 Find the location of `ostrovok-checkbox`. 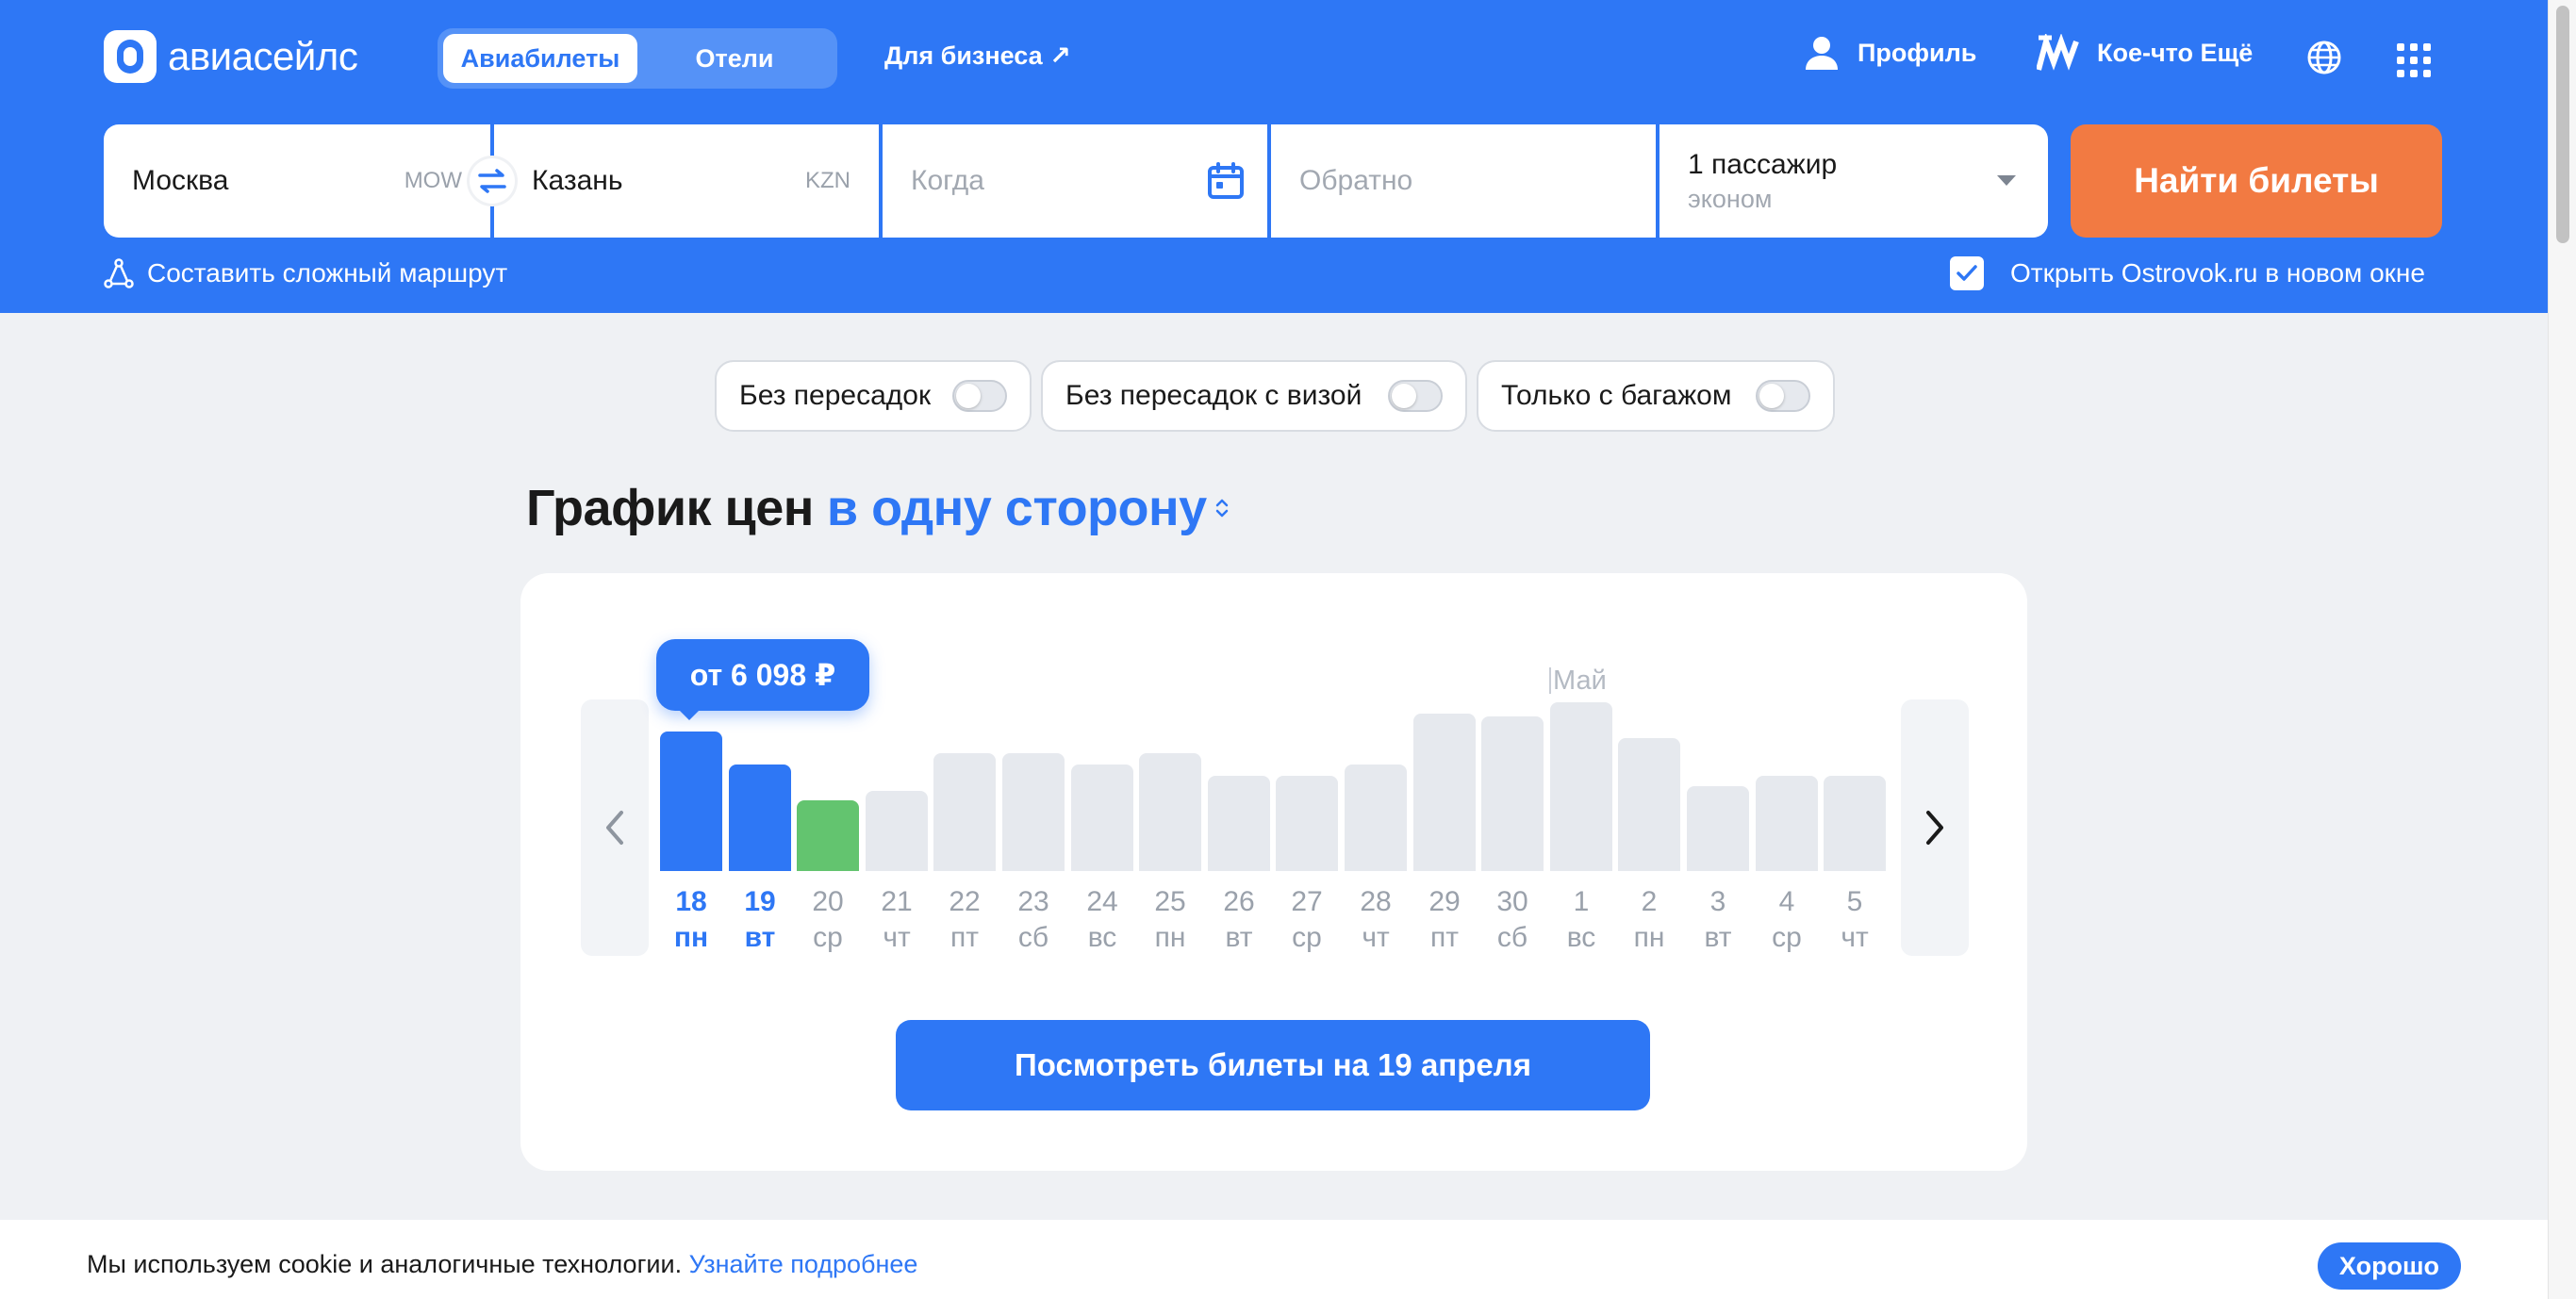

ostrovok-checkbox is located at coordinates (1967, 273).